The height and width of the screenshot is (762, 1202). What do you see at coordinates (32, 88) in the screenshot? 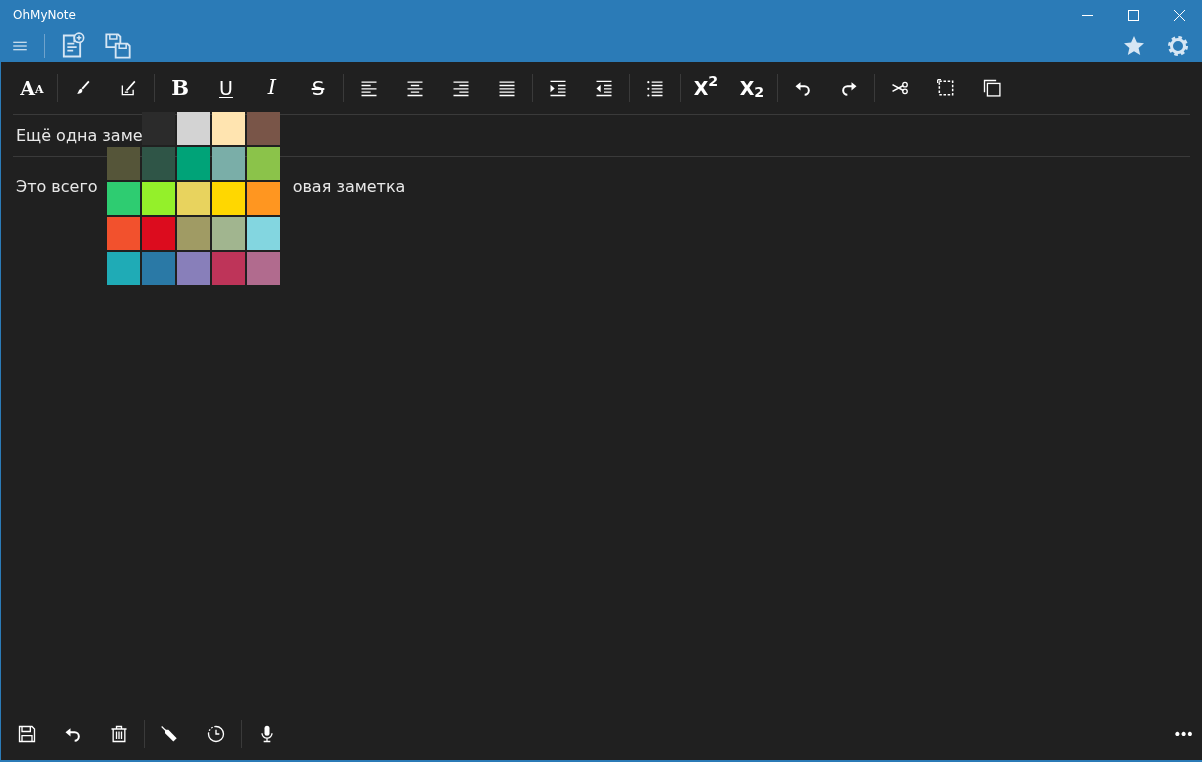
I see `font-size-button: AA` at bounding box center [32, 88].